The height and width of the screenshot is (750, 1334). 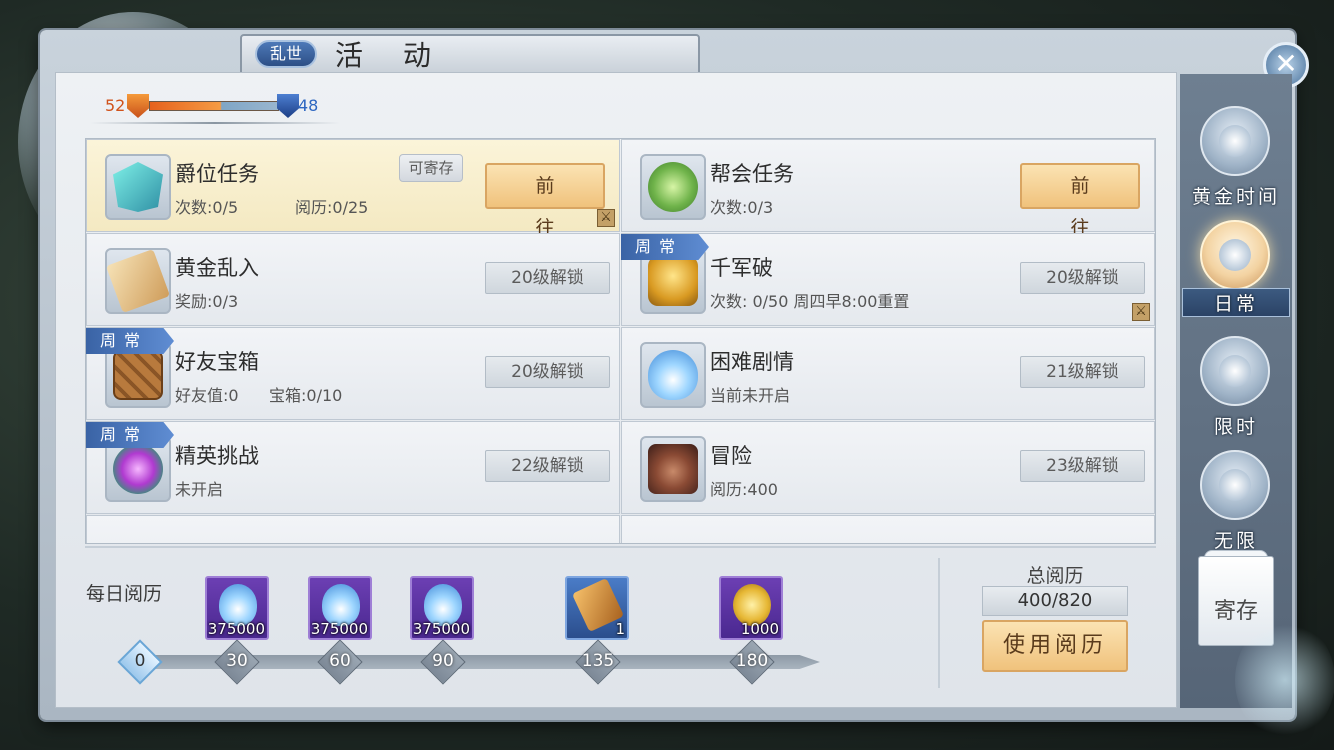 I want to click on activity-name: 困难剧情, so click(x=752, y=362).